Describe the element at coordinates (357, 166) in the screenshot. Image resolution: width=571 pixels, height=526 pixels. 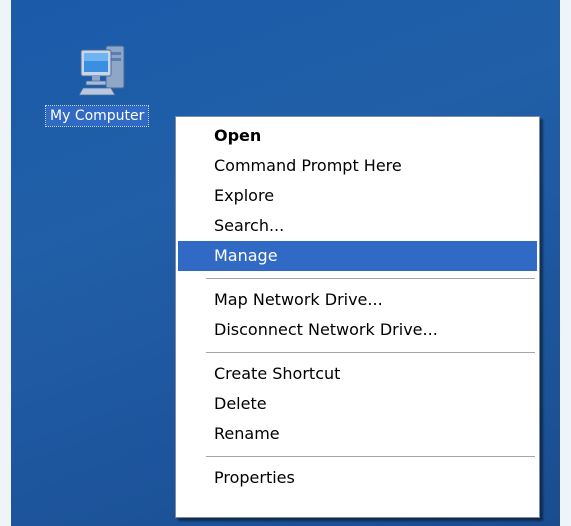
I see `menu-item-command-prompt-here: Command Prompt Here` at that location.